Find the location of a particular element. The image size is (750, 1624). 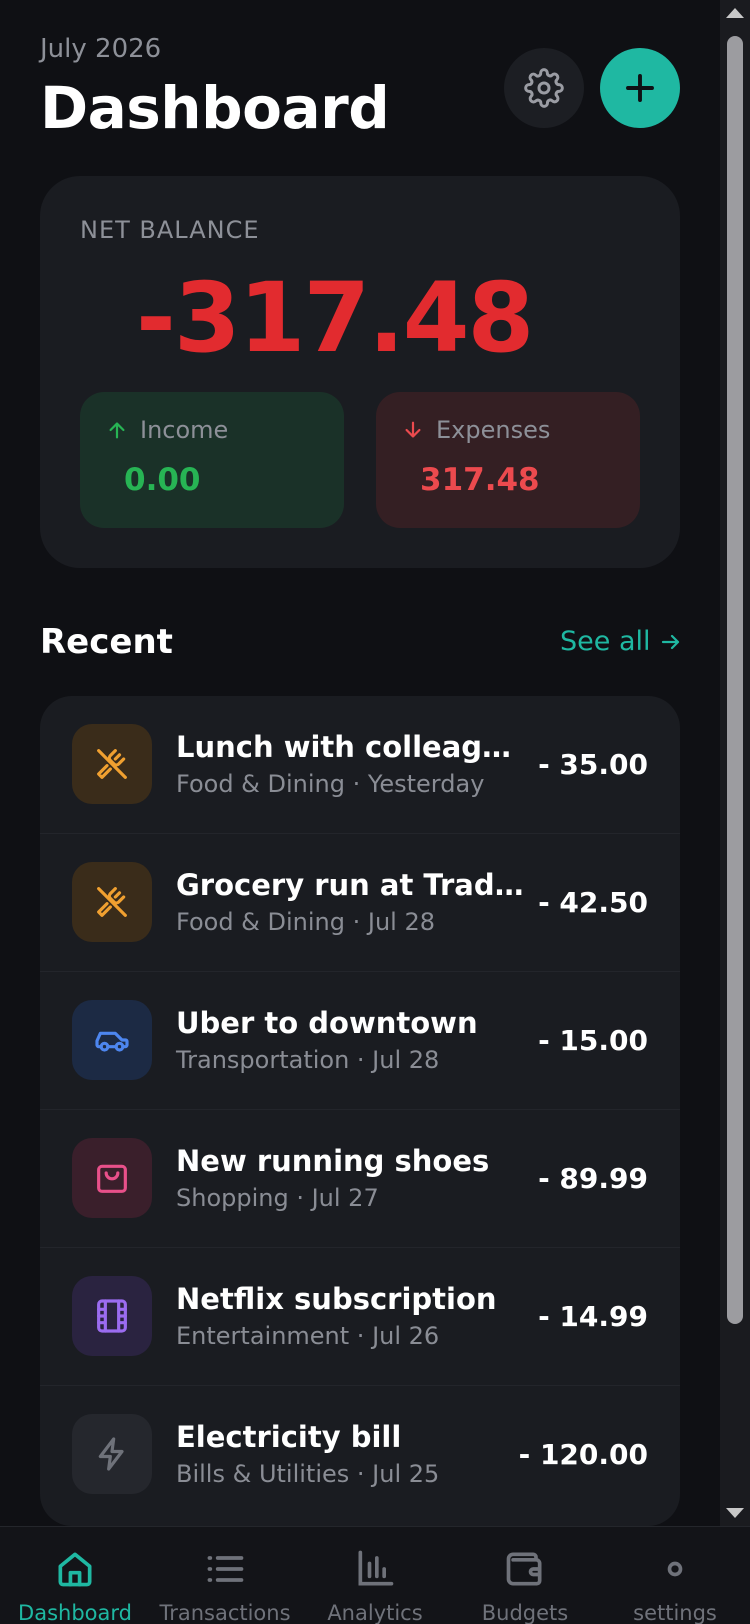

transaction-subtitle: Shopping · Jul 27 is located at coordinates (277, 1198).